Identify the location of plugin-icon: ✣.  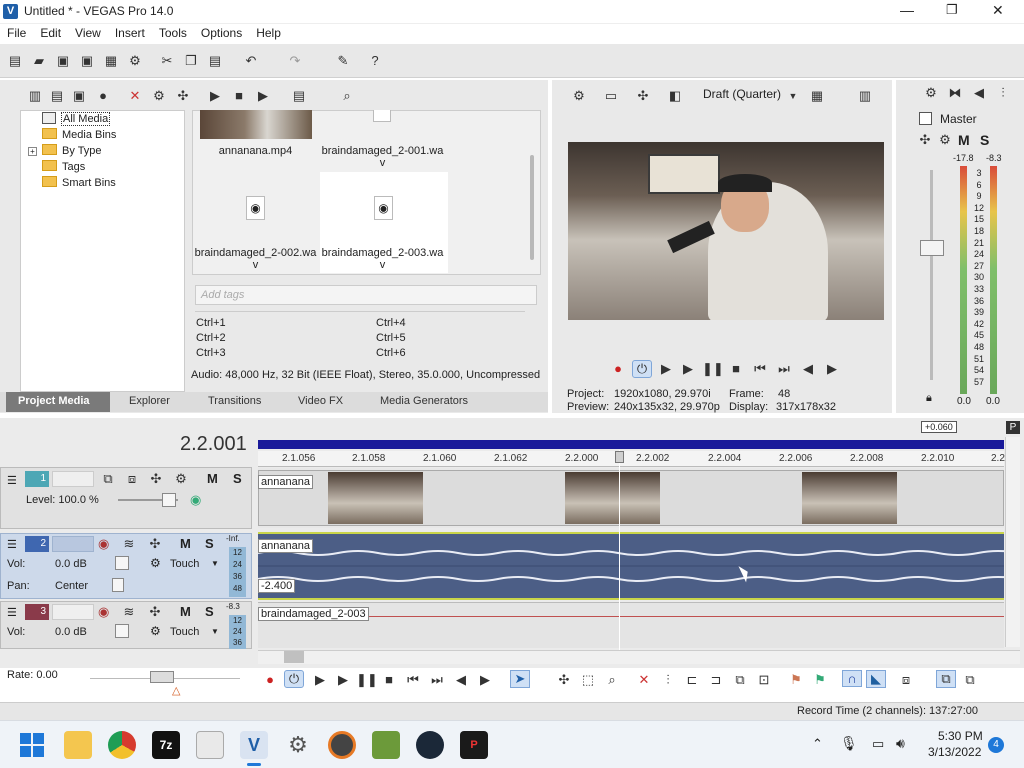
(183, 96).